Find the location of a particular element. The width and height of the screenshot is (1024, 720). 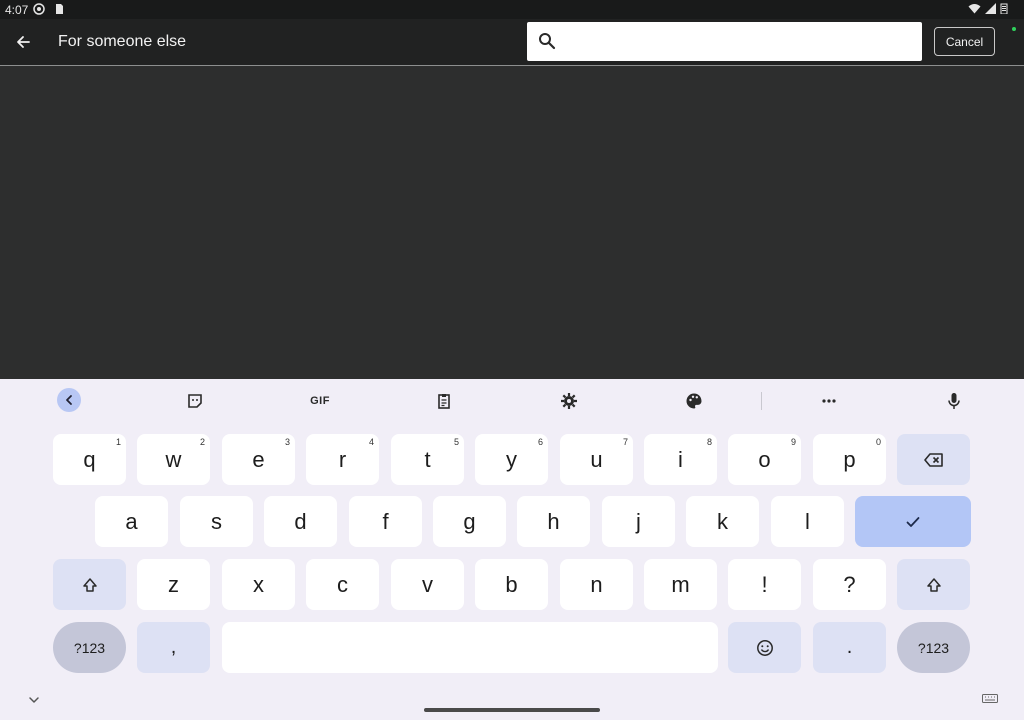

more-icon is located at coordinates (829, 401).